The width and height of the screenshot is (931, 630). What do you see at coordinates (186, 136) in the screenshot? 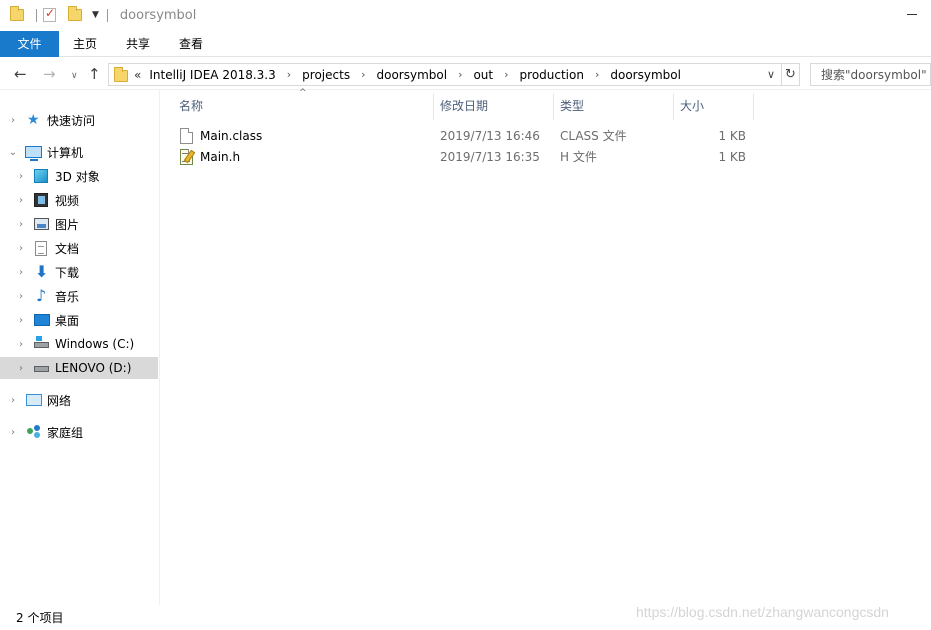
I see `file-icon` at bounding box center [186, 136].